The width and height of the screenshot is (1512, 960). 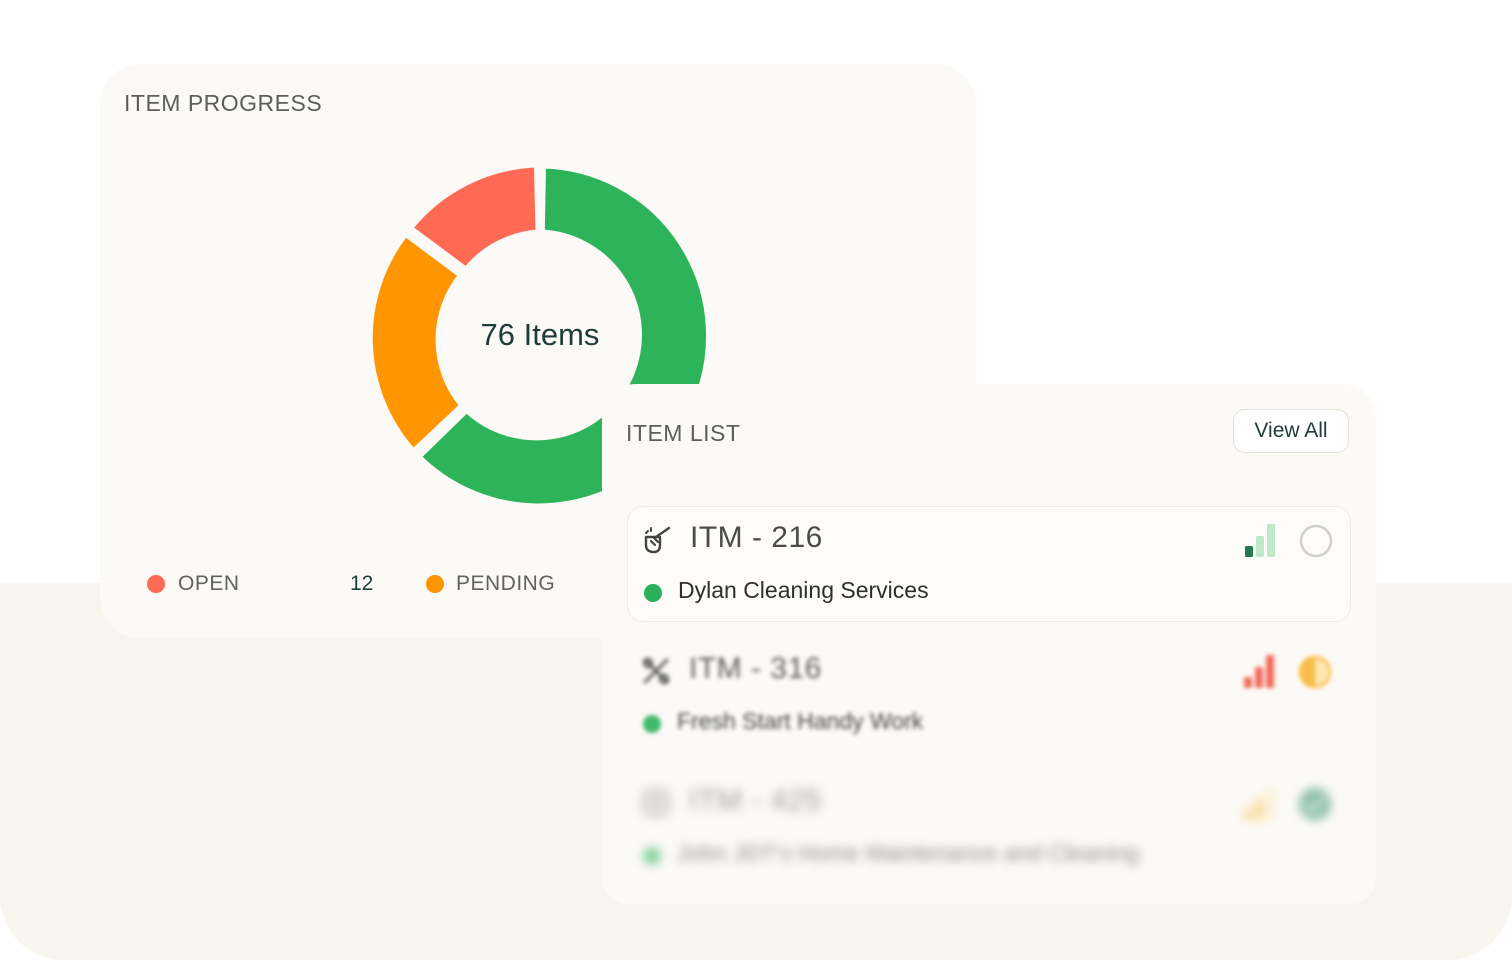 I want to click on legend-value-open: 12, so click(x=362, y=583).